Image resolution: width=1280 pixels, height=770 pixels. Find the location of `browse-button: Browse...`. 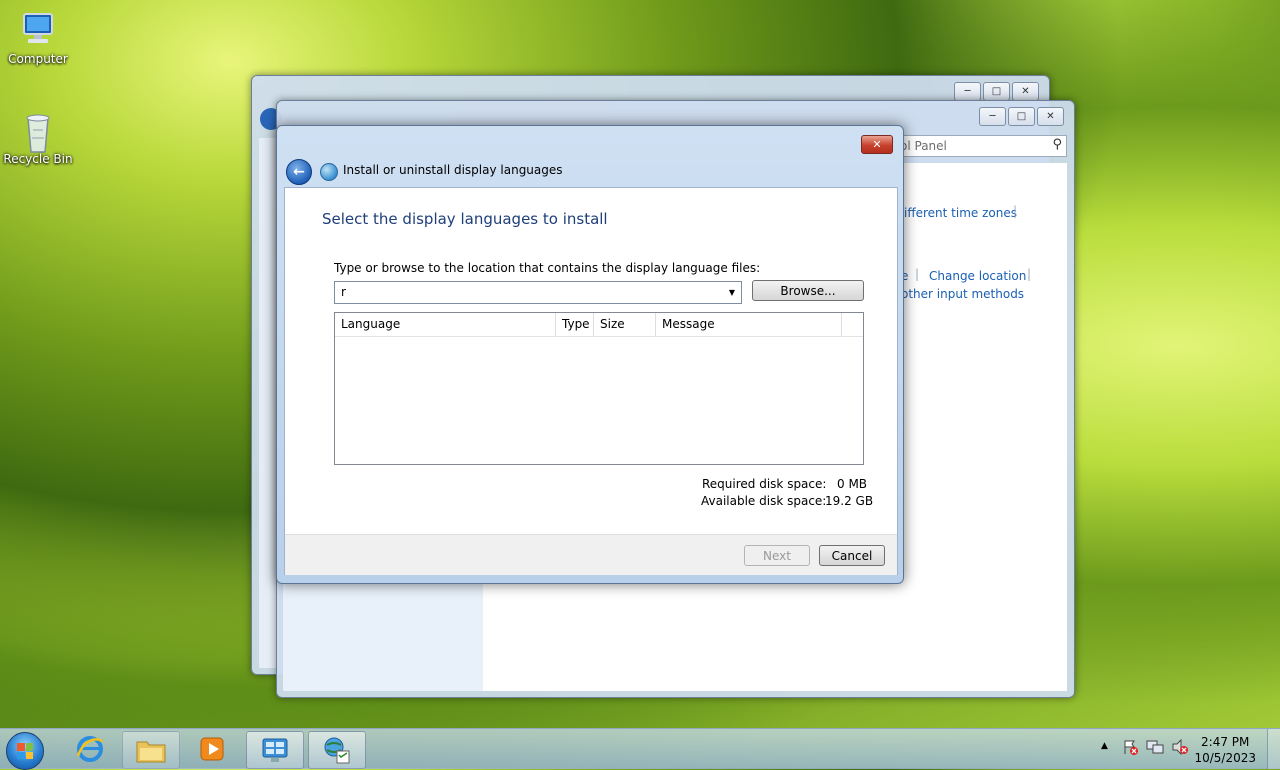

browse-button: Browse... is located at coordinates (808, 290).